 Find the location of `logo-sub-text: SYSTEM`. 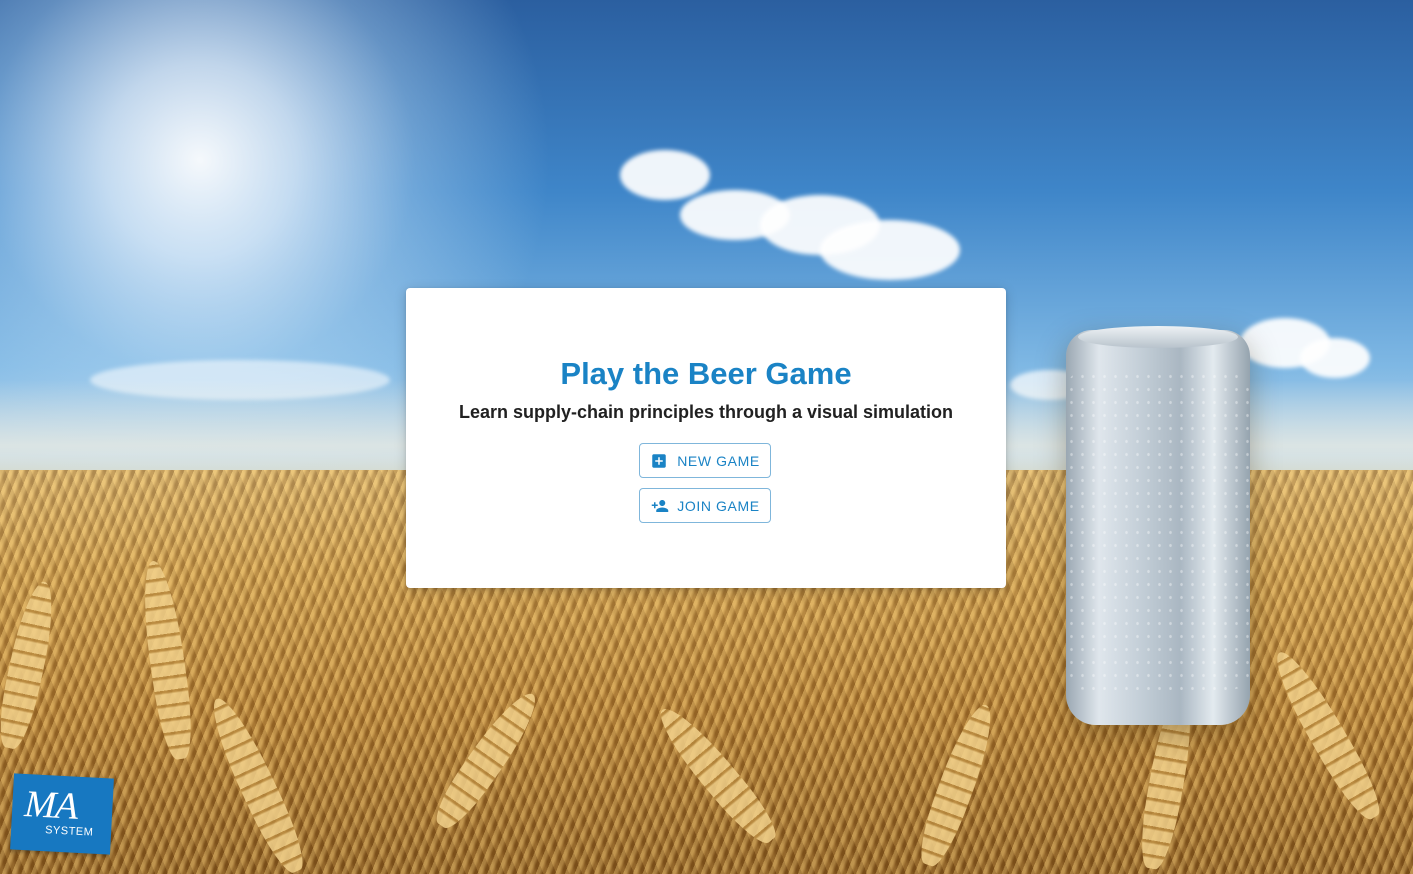

logo-sub-text: SYSTEM is located at coordinates (69, 831).